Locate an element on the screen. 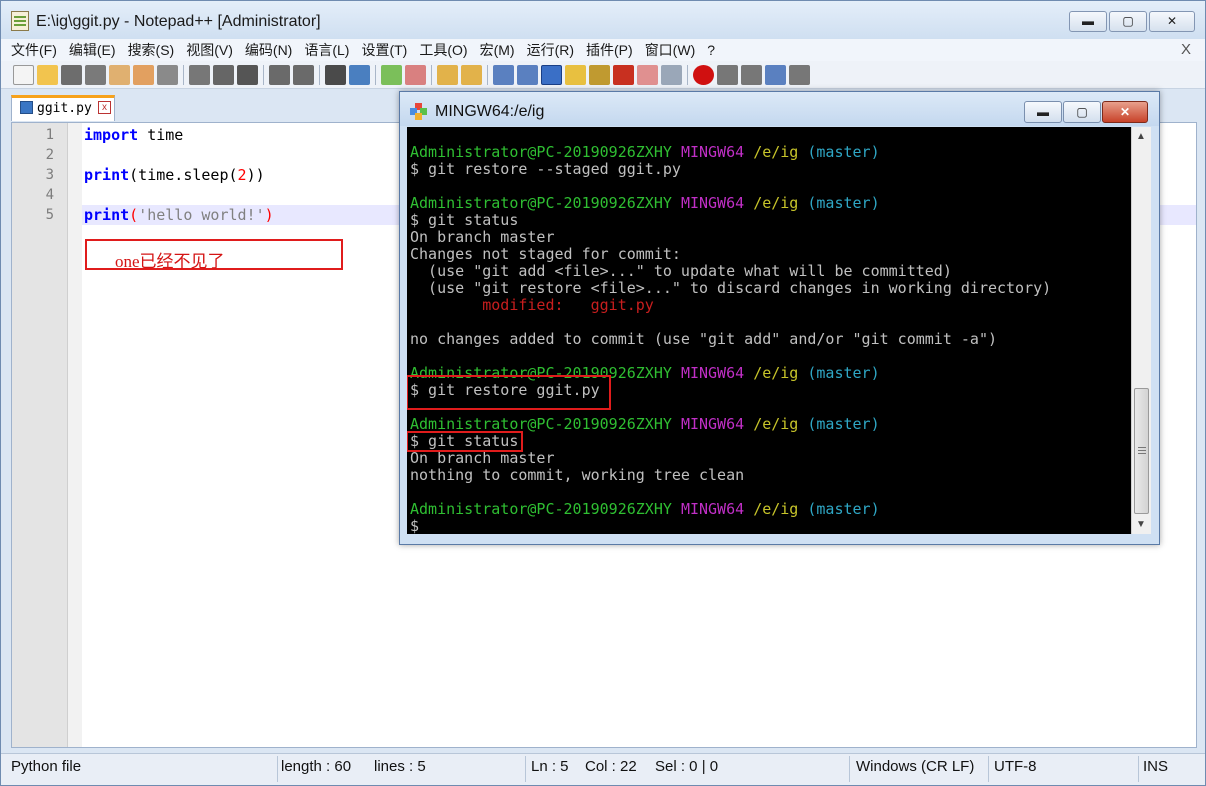 The image size is (1206, 786). redo-icon is located at coordinates (303, 74).